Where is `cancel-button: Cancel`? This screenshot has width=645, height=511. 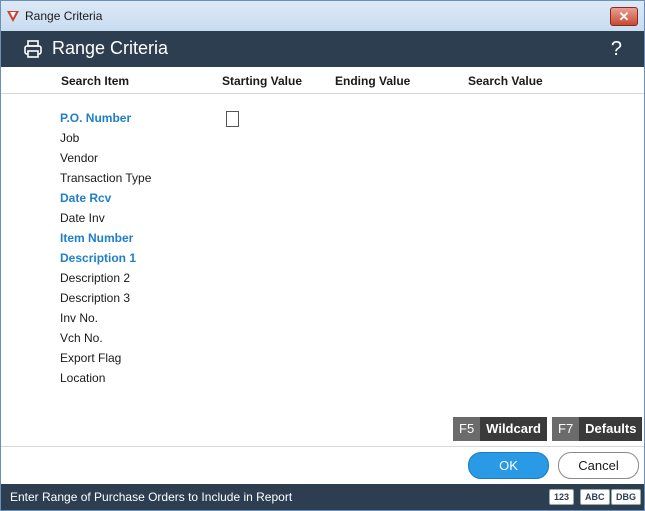
cancel-button: Cancel is located at coordinates (598, 465).